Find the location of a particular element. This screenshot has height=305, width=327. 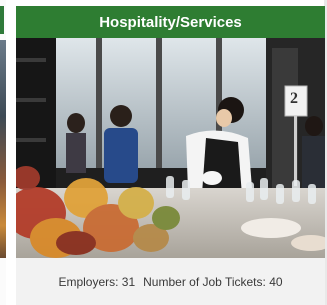

adjacent-card-left-edge is located at coordinates (3, 152).